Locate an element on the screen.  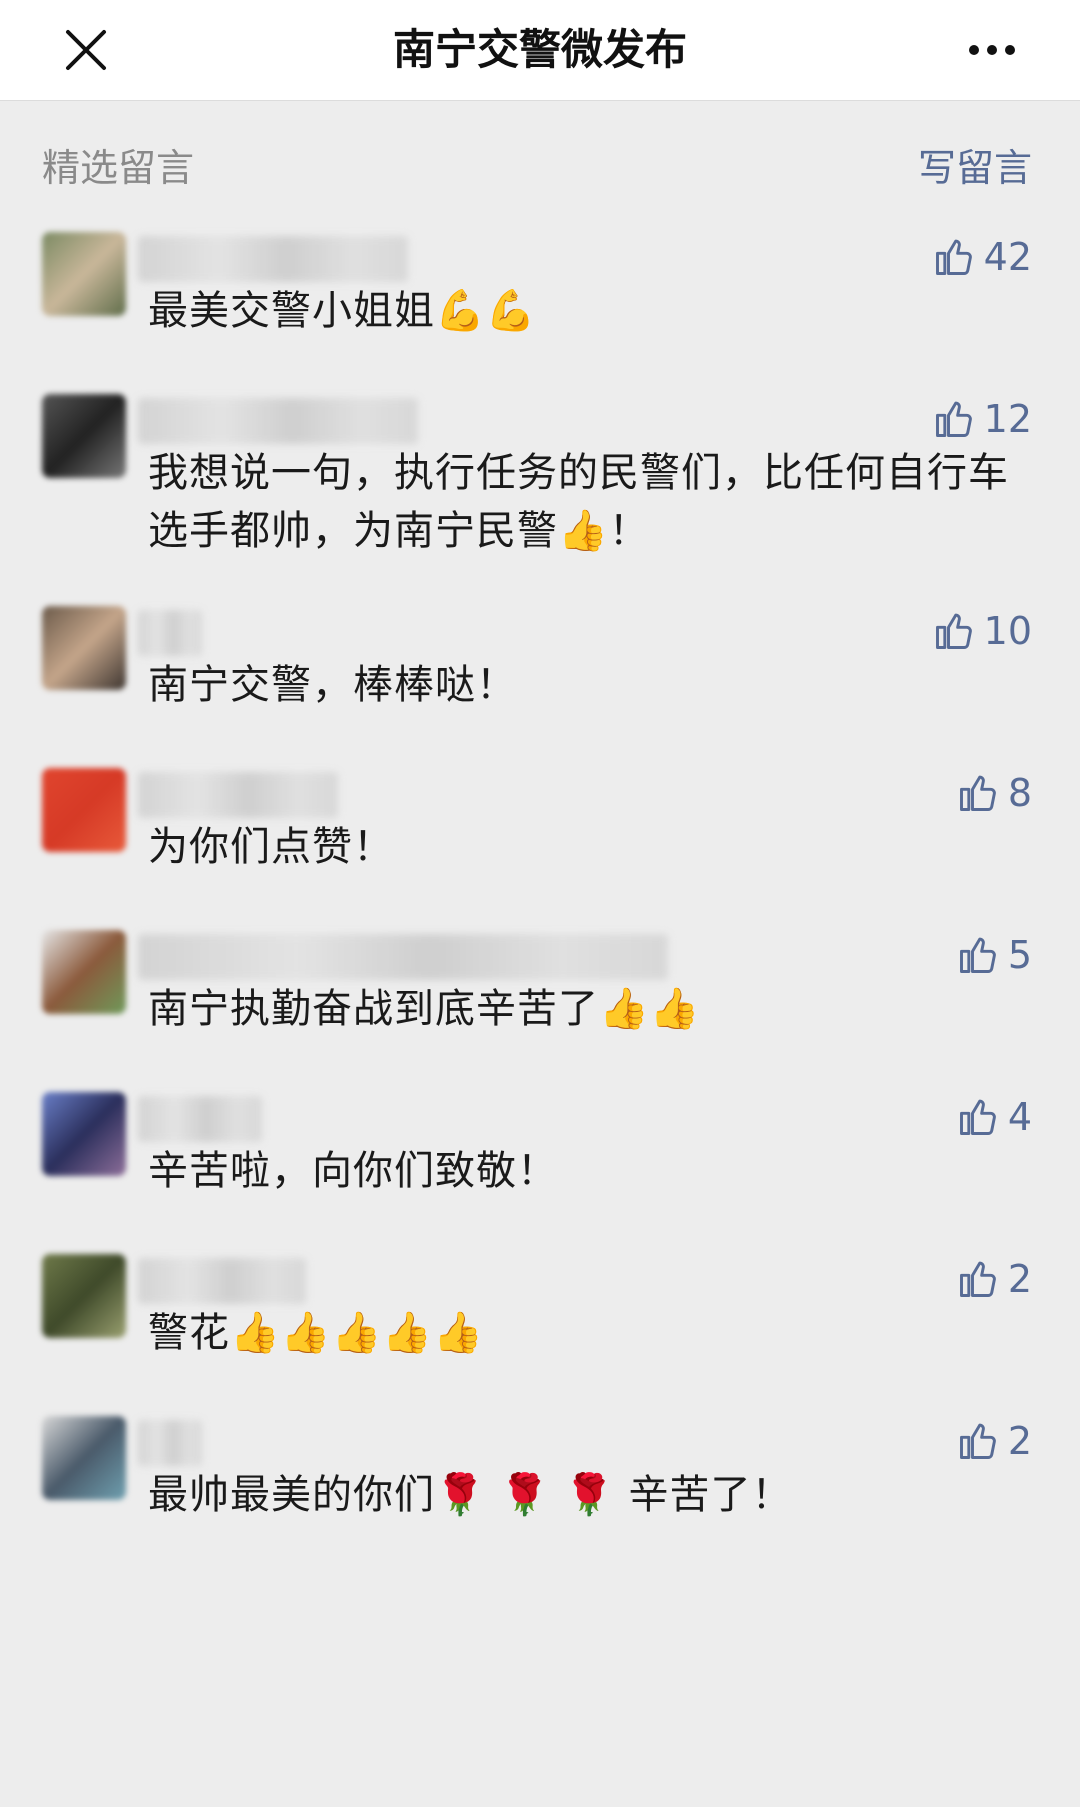
like-button: 4 is located at coordinates (994, 1117).